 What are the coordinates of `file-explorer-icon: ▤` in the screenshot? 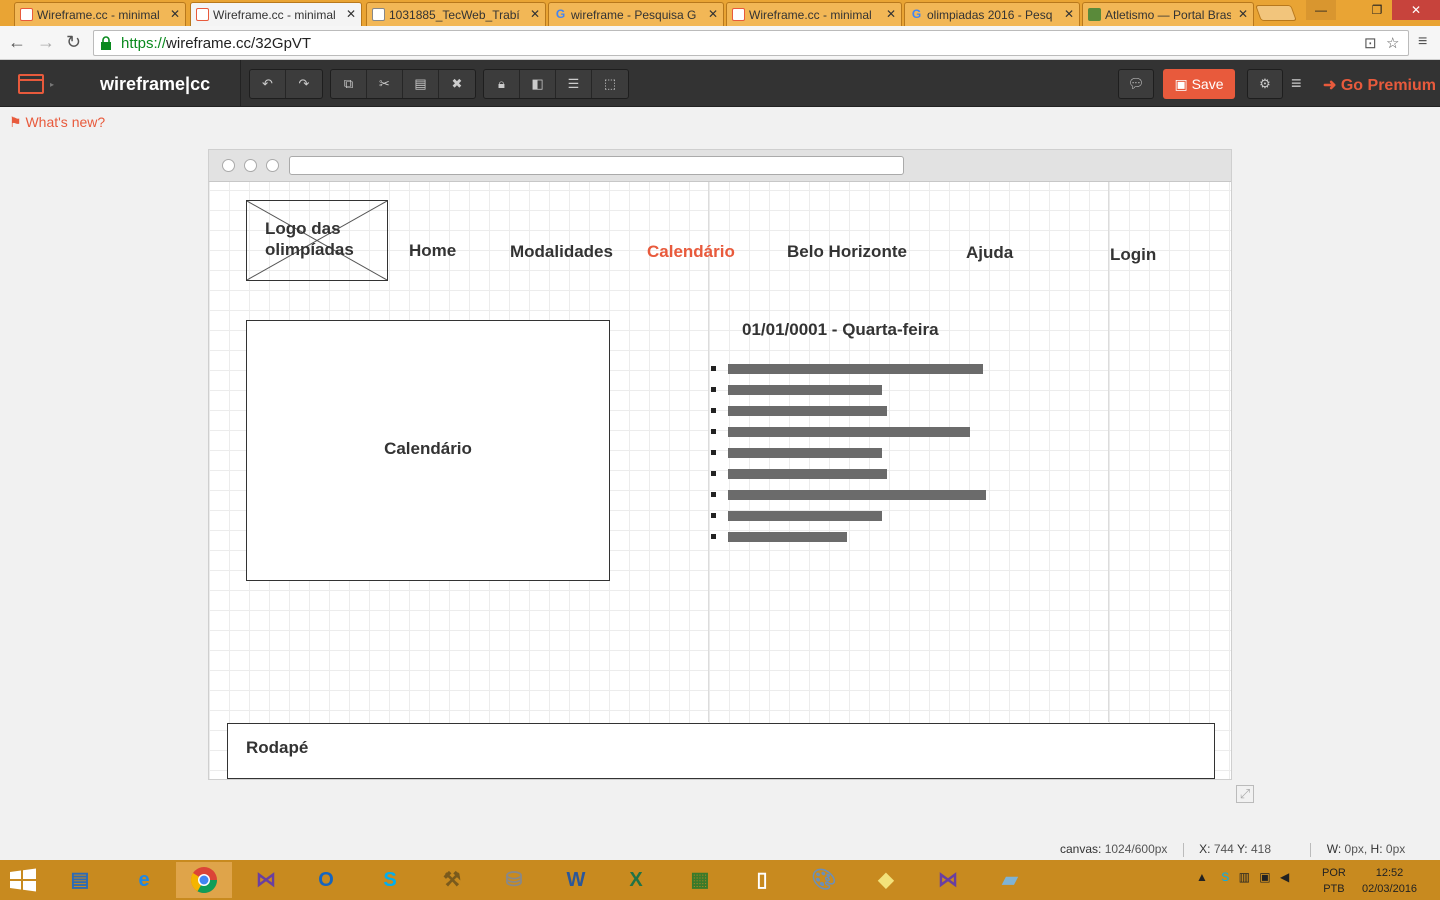 It's located at (80, 880).